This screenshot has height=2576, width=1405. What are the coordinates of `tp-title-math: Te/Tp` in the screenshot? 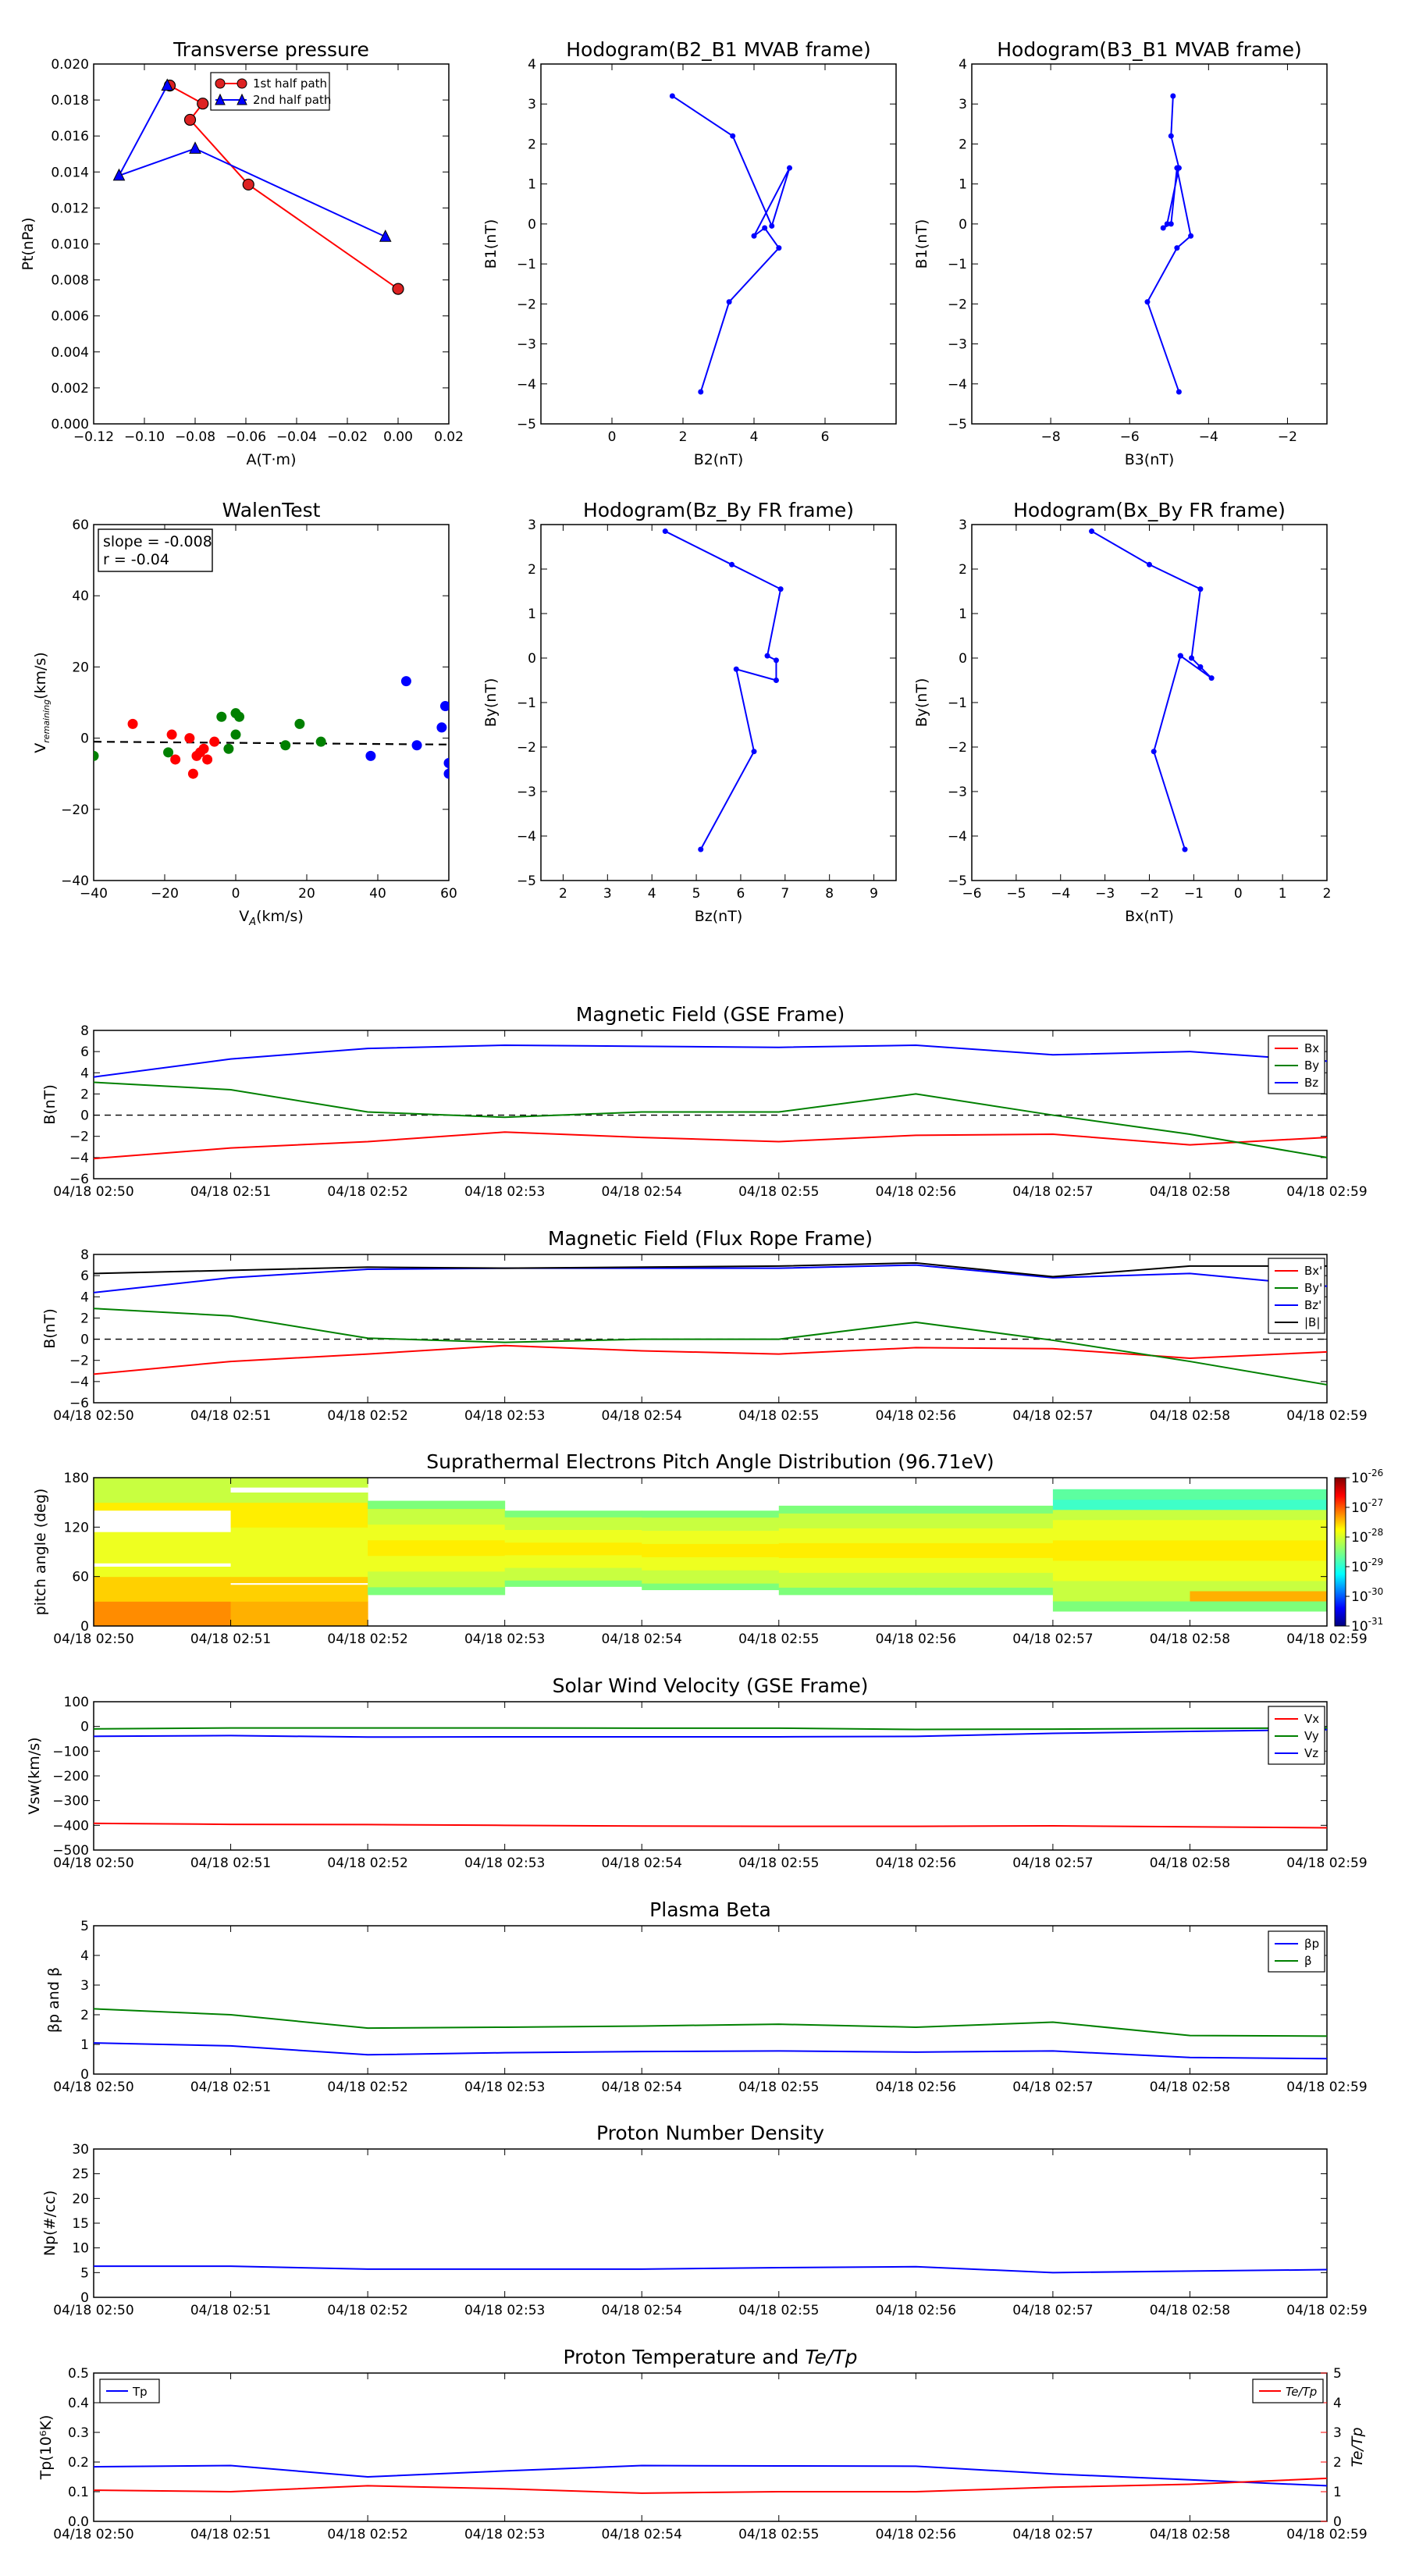 It's located at (831, 2357).